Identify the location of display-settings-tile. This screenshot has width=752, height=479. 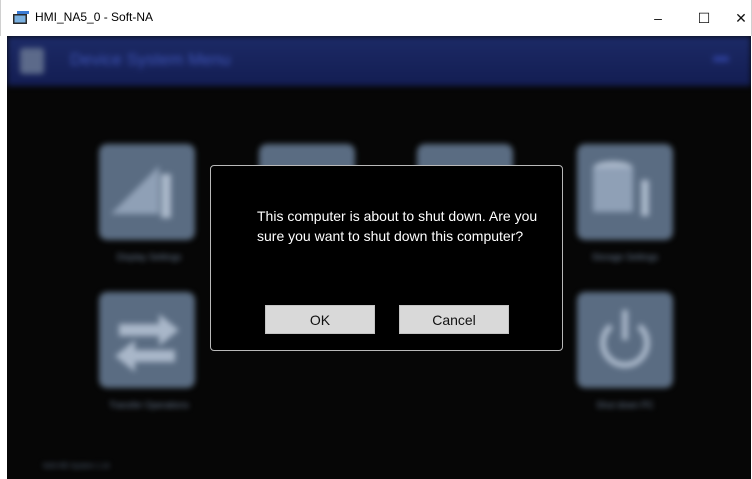
(147, 192).